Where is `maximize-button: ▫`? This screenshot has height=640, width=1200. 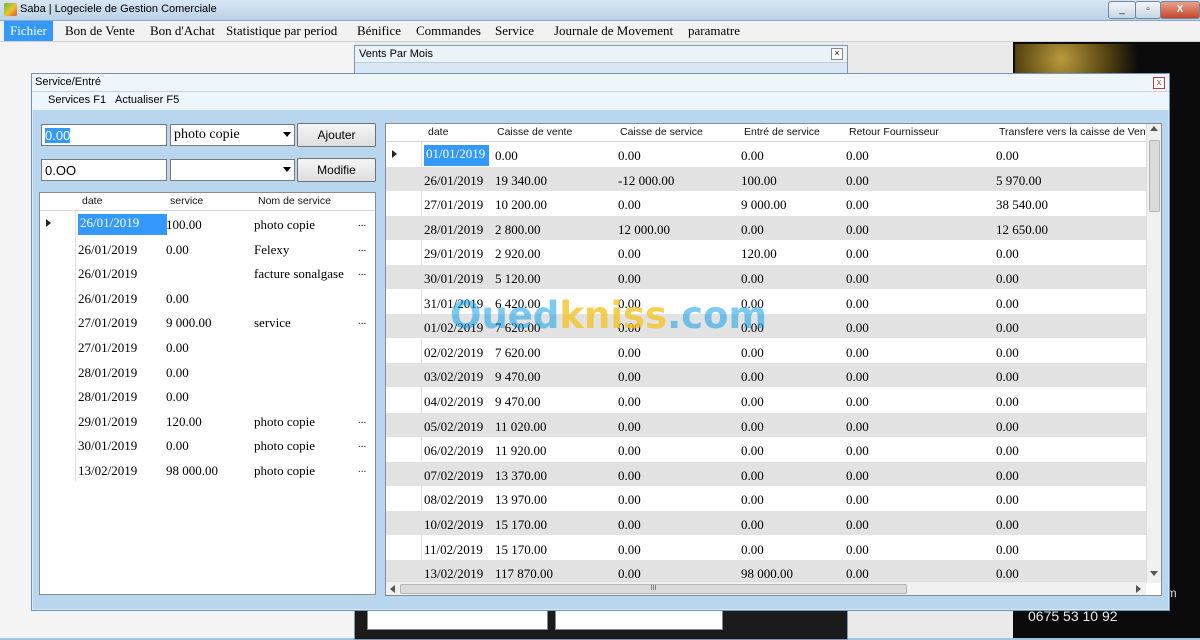
maximize-button: ▫ is located at coordinates (1148, 10).